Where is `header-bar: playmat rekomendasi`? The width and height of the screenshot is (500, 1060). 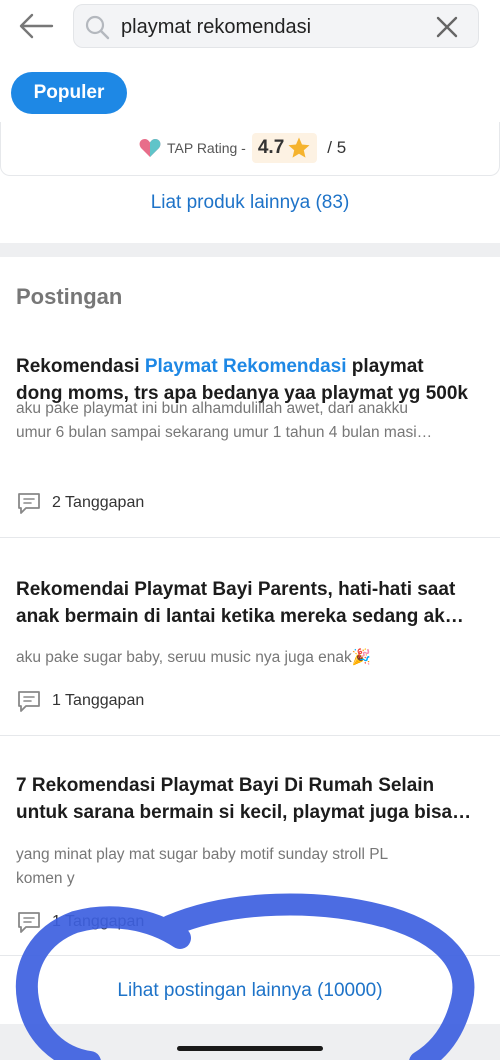 header-bar: playmat rekomendasi is located at coordinates (250, 28).